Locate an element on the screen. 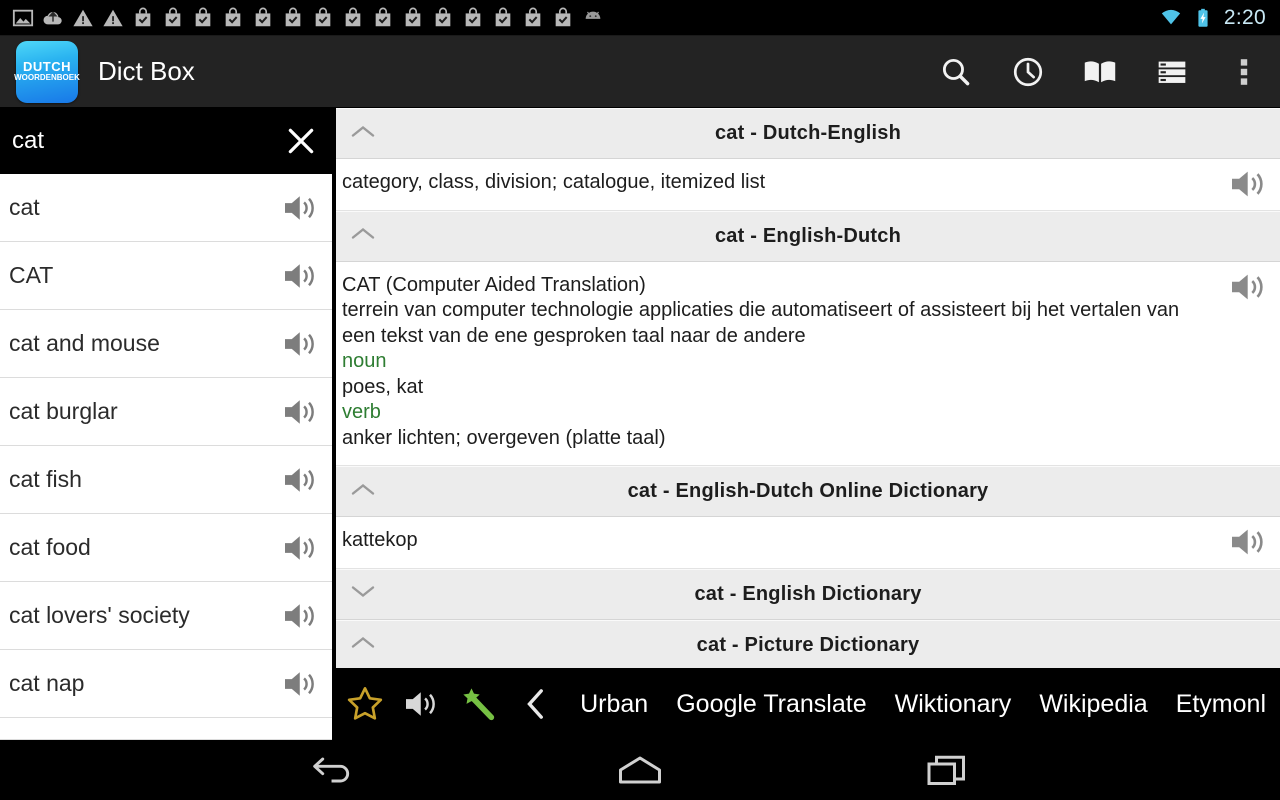 This screenshot has width=1280, height=800. word-label: cat nap is located at coordinates (47, 683).